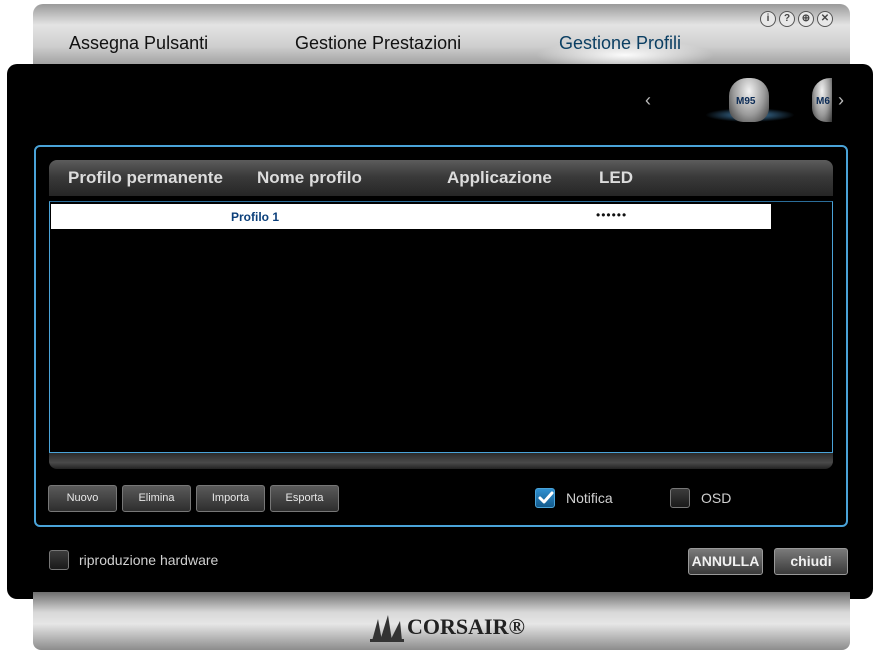 The width and height of the screenshot is (877, 658). Describe the element at coordinates (82, 498) in the screenshot. I see `new-button: Nuovo` at that location.